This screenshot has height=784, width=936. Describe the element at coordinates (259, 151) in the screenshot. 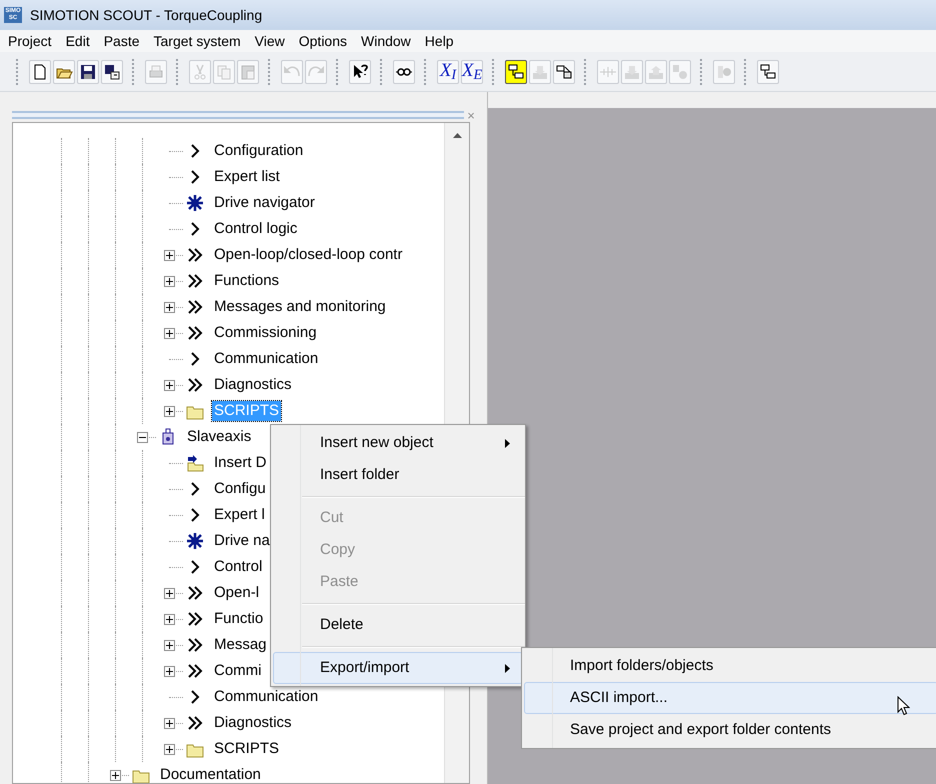

I see `tree-item: Configuration` at that location.